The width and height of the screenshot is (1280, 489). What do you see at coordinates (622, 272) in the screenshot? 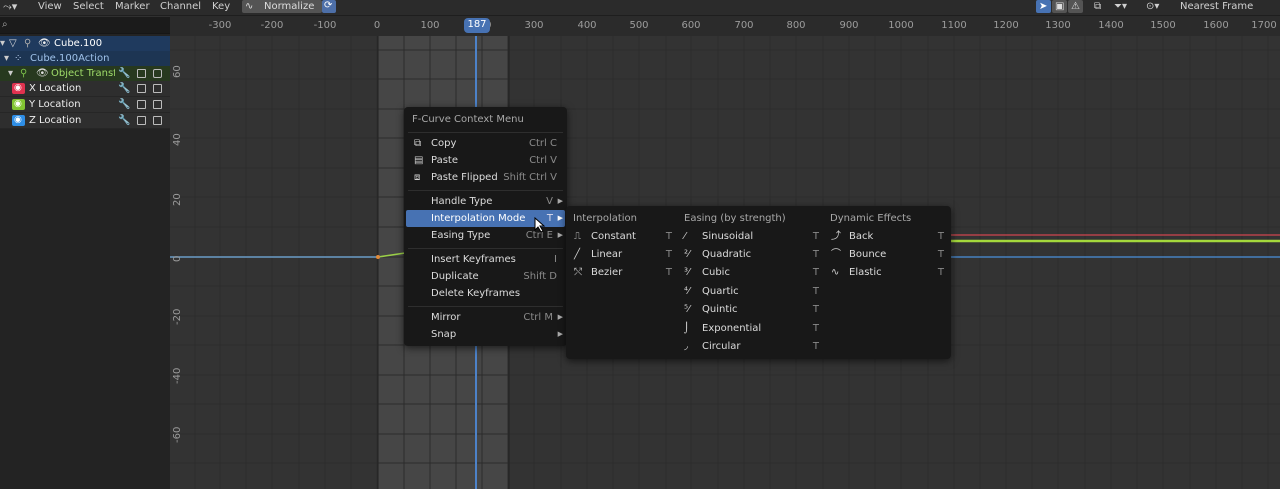
I see `option-bezier: ⤲ Bezier T` at bounding box center [622, 272].